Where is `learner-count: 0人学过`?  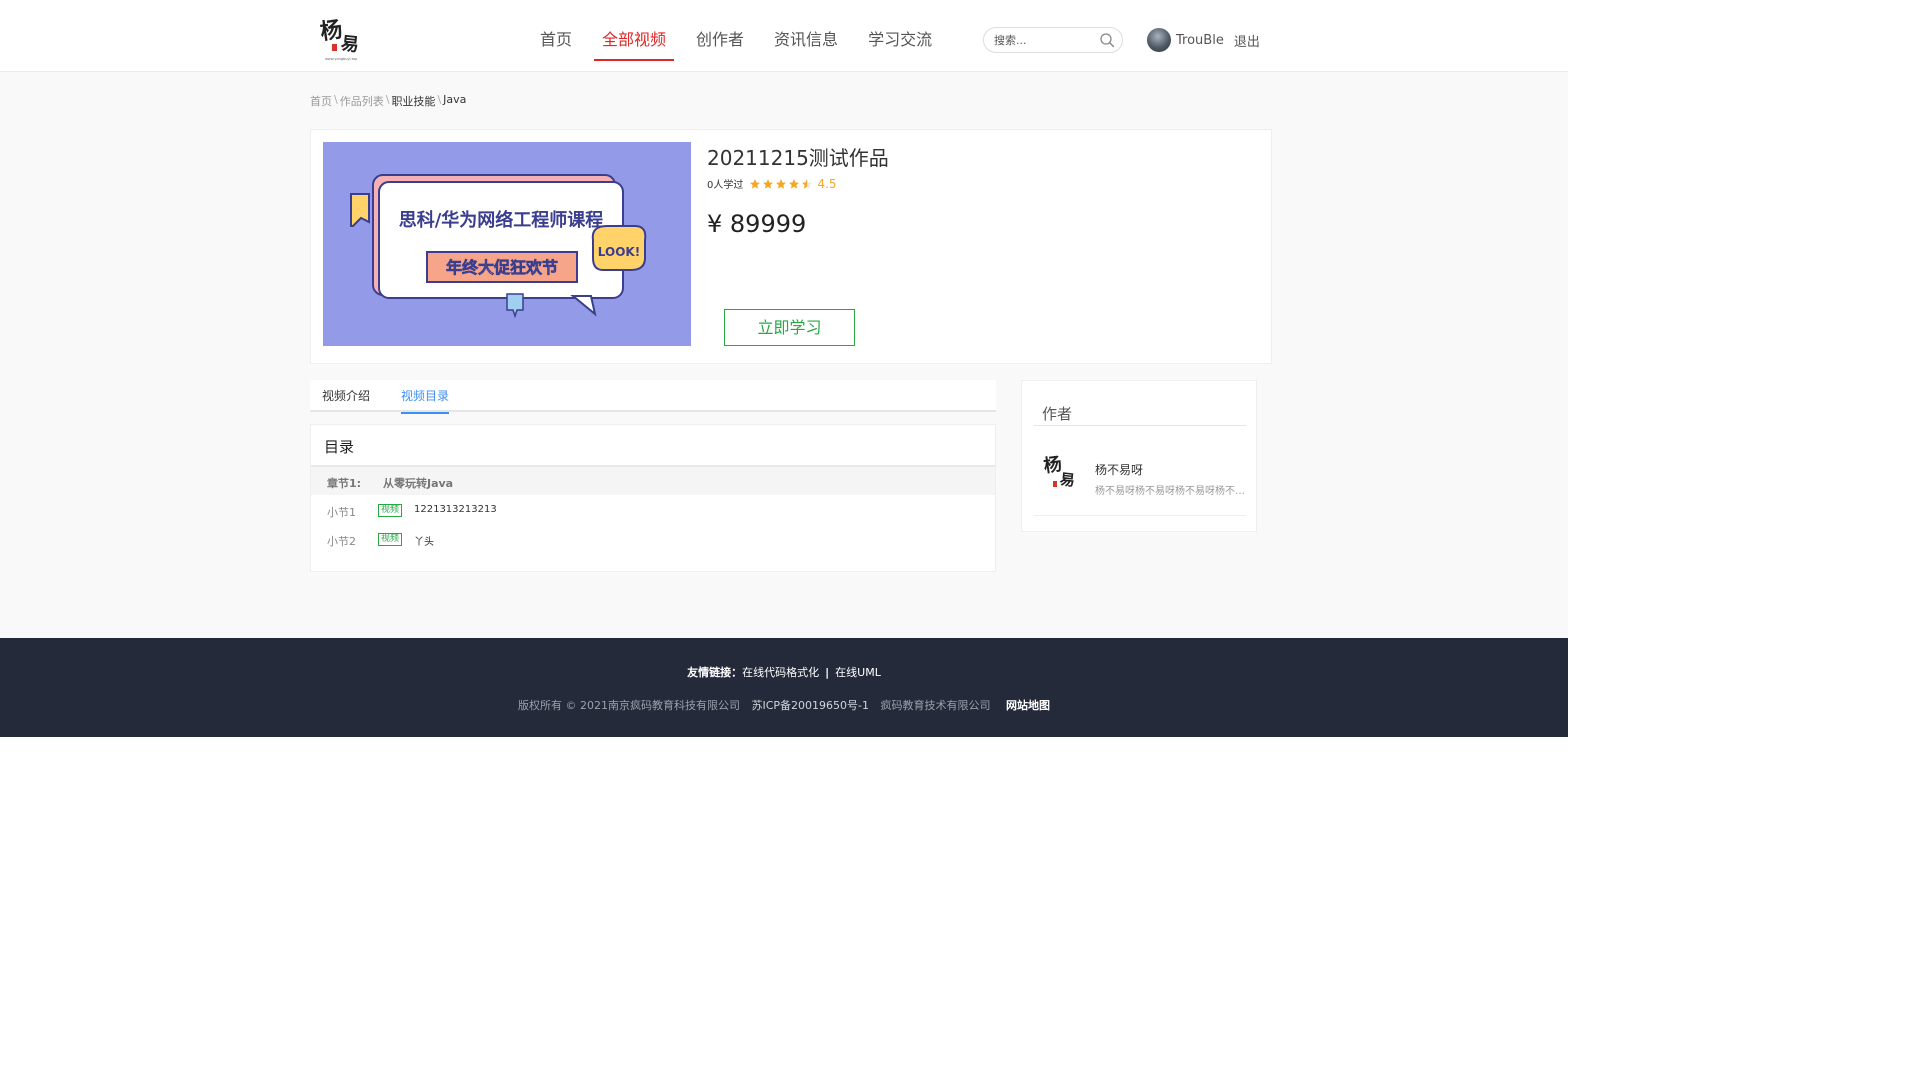
learner-count: 0人学过 is located at coordinates (725, 185).